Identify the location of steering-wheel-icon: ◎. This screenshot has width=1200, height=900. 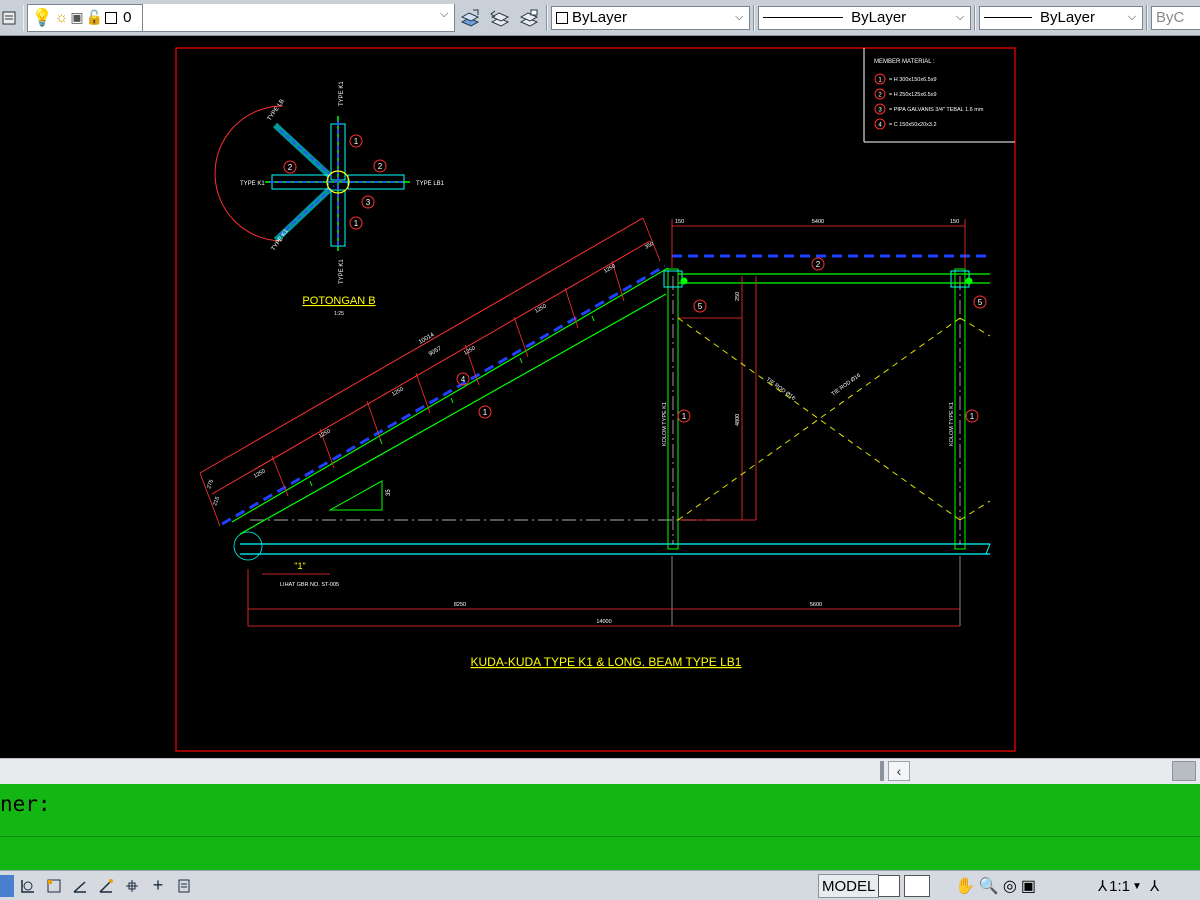
(1010, 886).